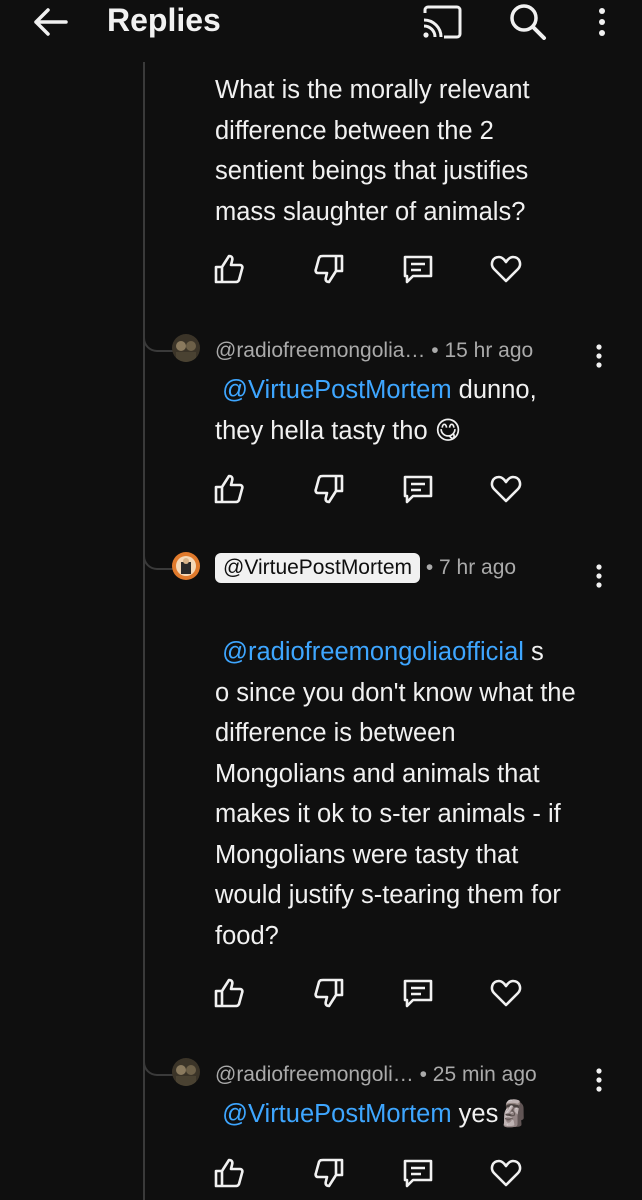 The image size is (642, 1200). I want to click on app-bar: Replies, so click(321, 23).